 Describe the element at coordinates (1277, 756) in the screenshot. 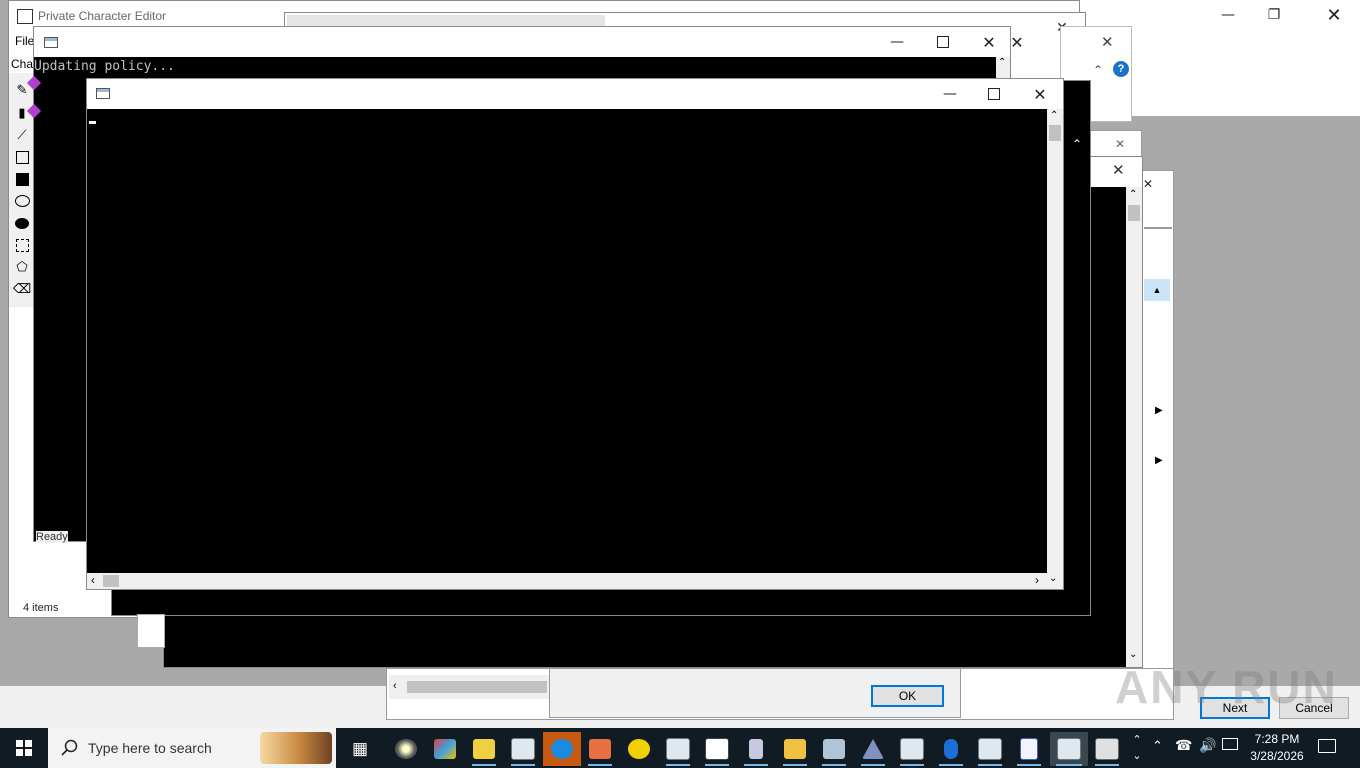

I see `clock-date: 3/28/2026` at that location.